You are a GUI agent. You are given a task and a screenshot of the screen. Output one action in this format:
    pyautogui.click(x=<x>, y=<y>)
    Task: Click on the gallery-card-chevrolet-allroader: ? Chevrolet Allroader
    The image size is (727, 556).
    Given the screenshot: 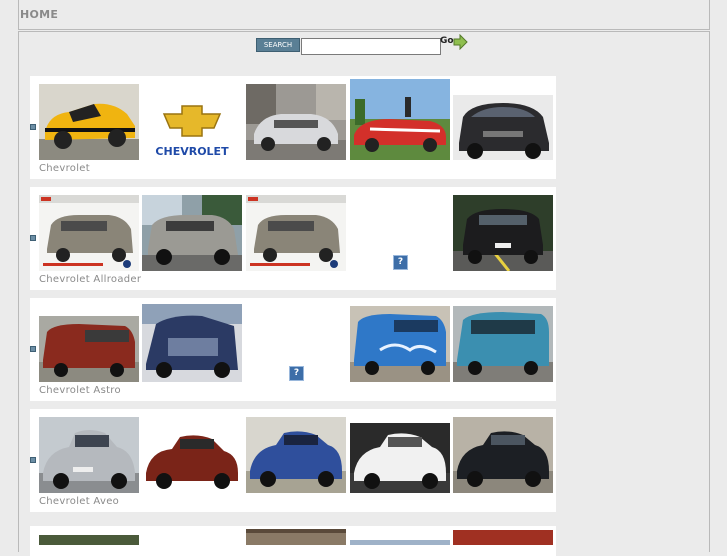 What is the action you would take?
    pyautogui.click(x=293, y=238)
    